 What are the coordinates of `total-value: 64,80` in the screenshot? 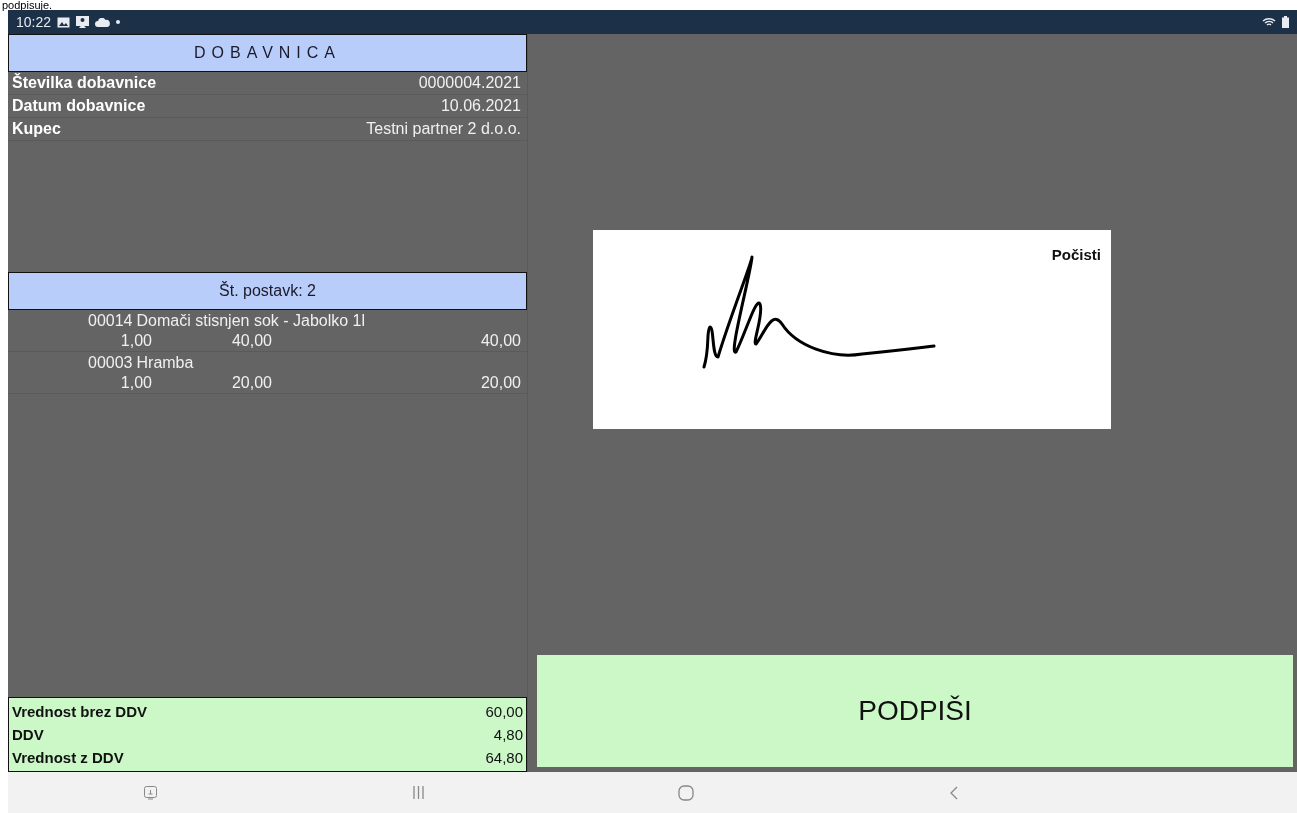 It's located at (504, 757).